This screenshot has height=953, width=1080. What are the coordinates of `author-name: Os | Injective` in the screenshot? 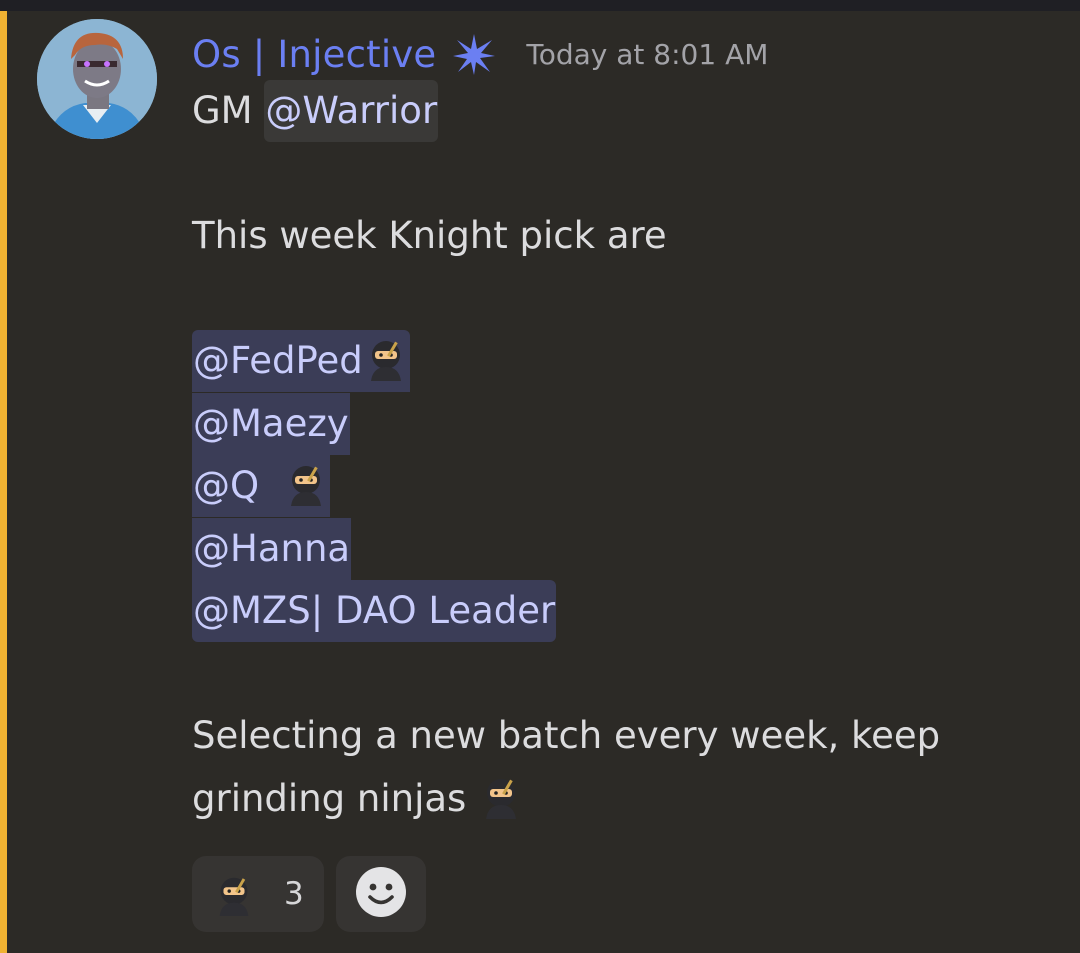 It's located at (314, 54).